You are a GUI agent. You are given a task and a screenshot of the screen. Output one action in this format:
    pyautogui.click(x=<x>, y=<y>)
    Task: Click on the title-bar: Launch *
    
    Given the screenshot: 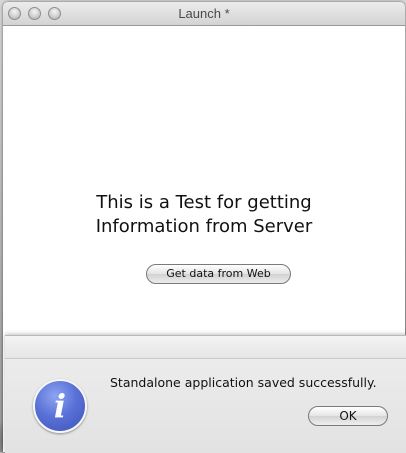 What is the action you would take?
    pyautogui.click(x=204, y=14)
    